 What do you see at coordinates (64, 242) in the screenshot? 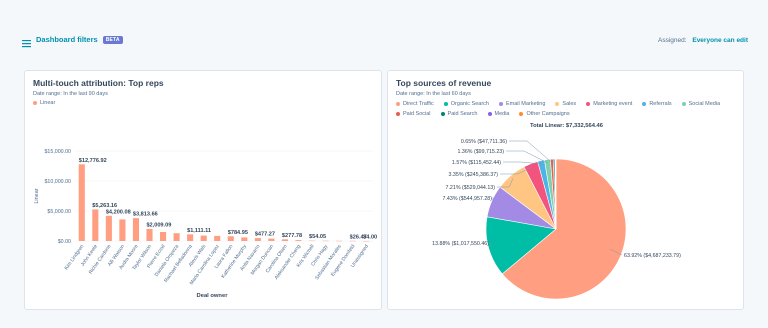
I see `y-tick-label: $0.00` at bounding box center [64, 242].